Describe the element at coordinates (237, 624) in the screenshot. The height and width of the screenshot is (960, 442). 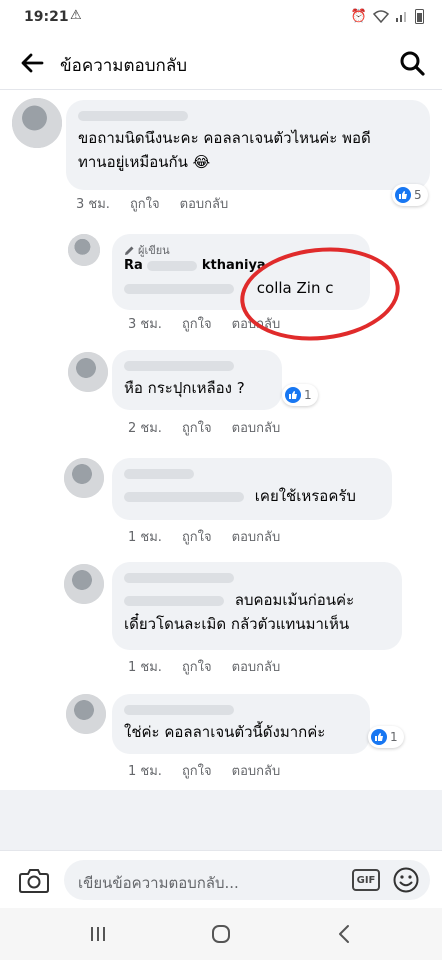
I see `comment-text: เดี๋ยวโดนละเมิด กลัวตัวแทนมาเห็น` at that location.